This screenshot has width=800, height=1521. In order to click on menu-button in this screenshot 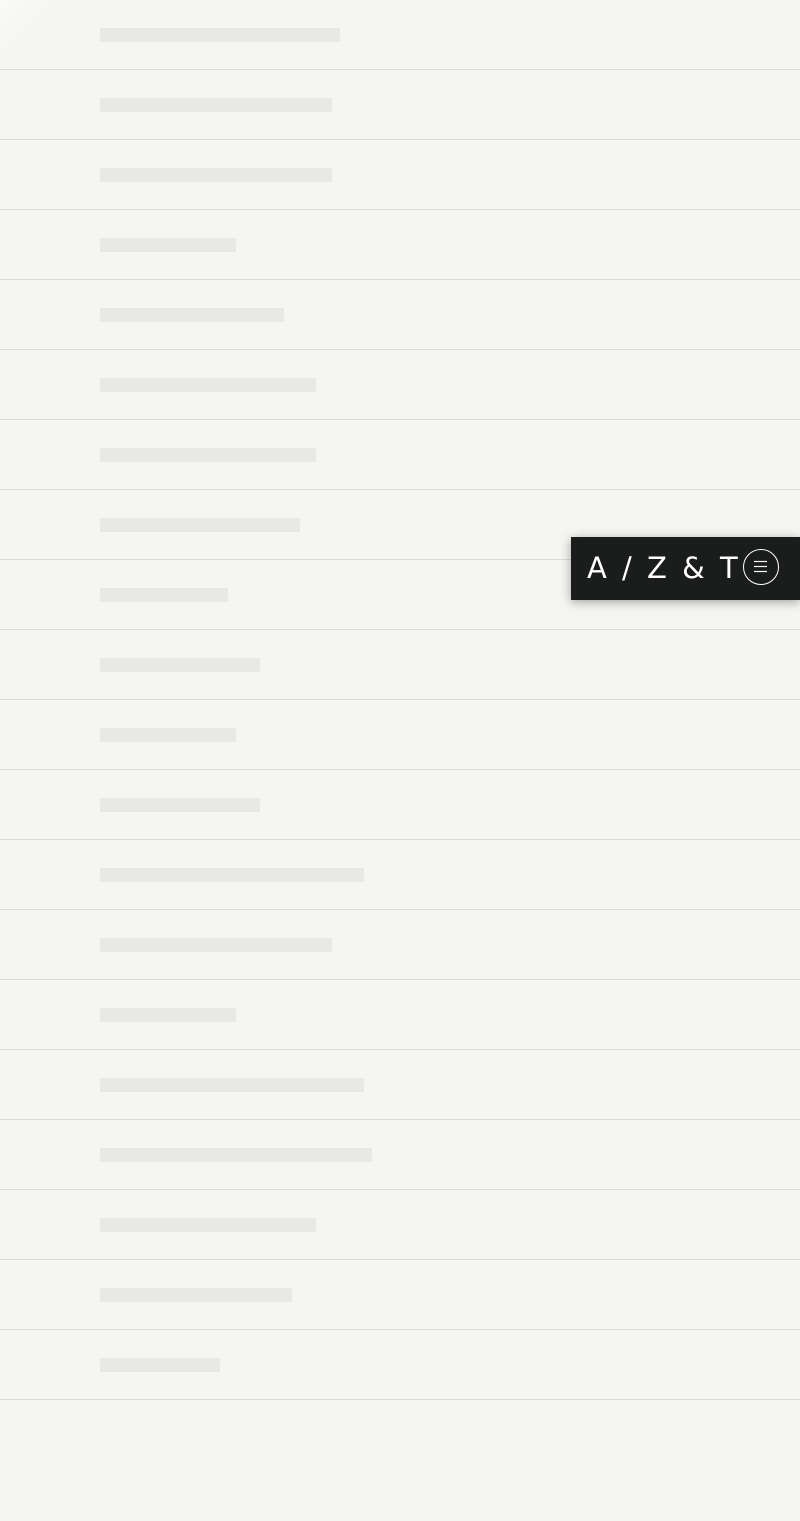, I will do `click(761, 567)`.